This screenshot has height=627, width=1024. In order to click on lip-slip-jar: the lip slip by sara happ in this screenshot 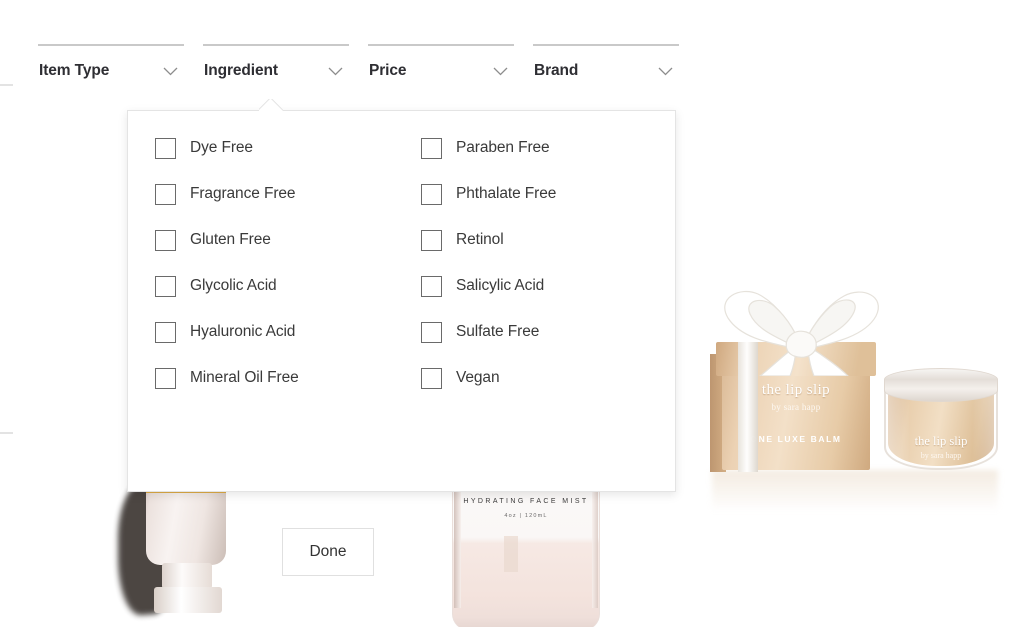, I will do `click(941, 419)`.